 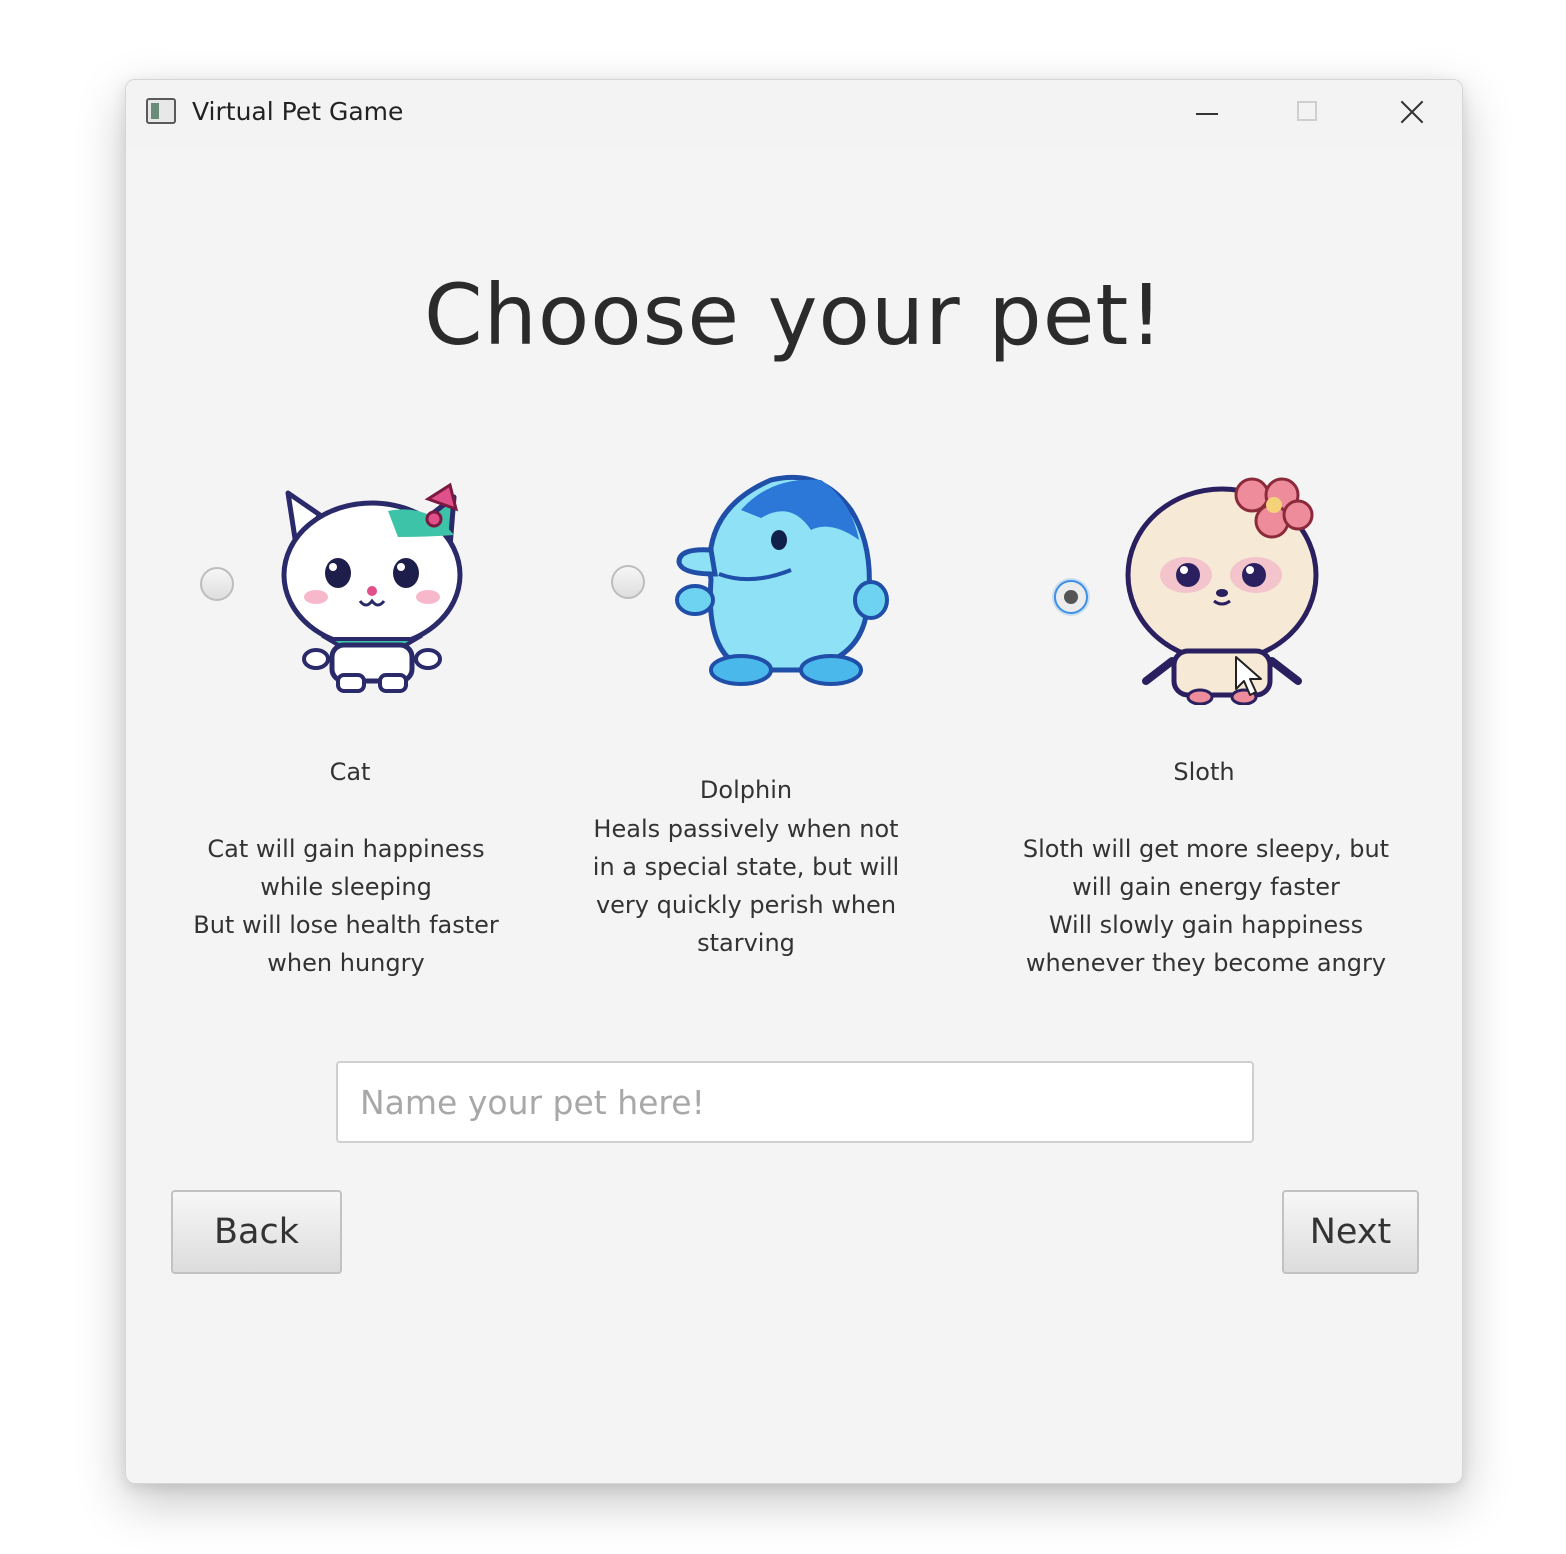 What do you see at coordinates (350, 772) in the screenshot?
I see `cat-name-label: Cat` at bounding box center [350, 772].